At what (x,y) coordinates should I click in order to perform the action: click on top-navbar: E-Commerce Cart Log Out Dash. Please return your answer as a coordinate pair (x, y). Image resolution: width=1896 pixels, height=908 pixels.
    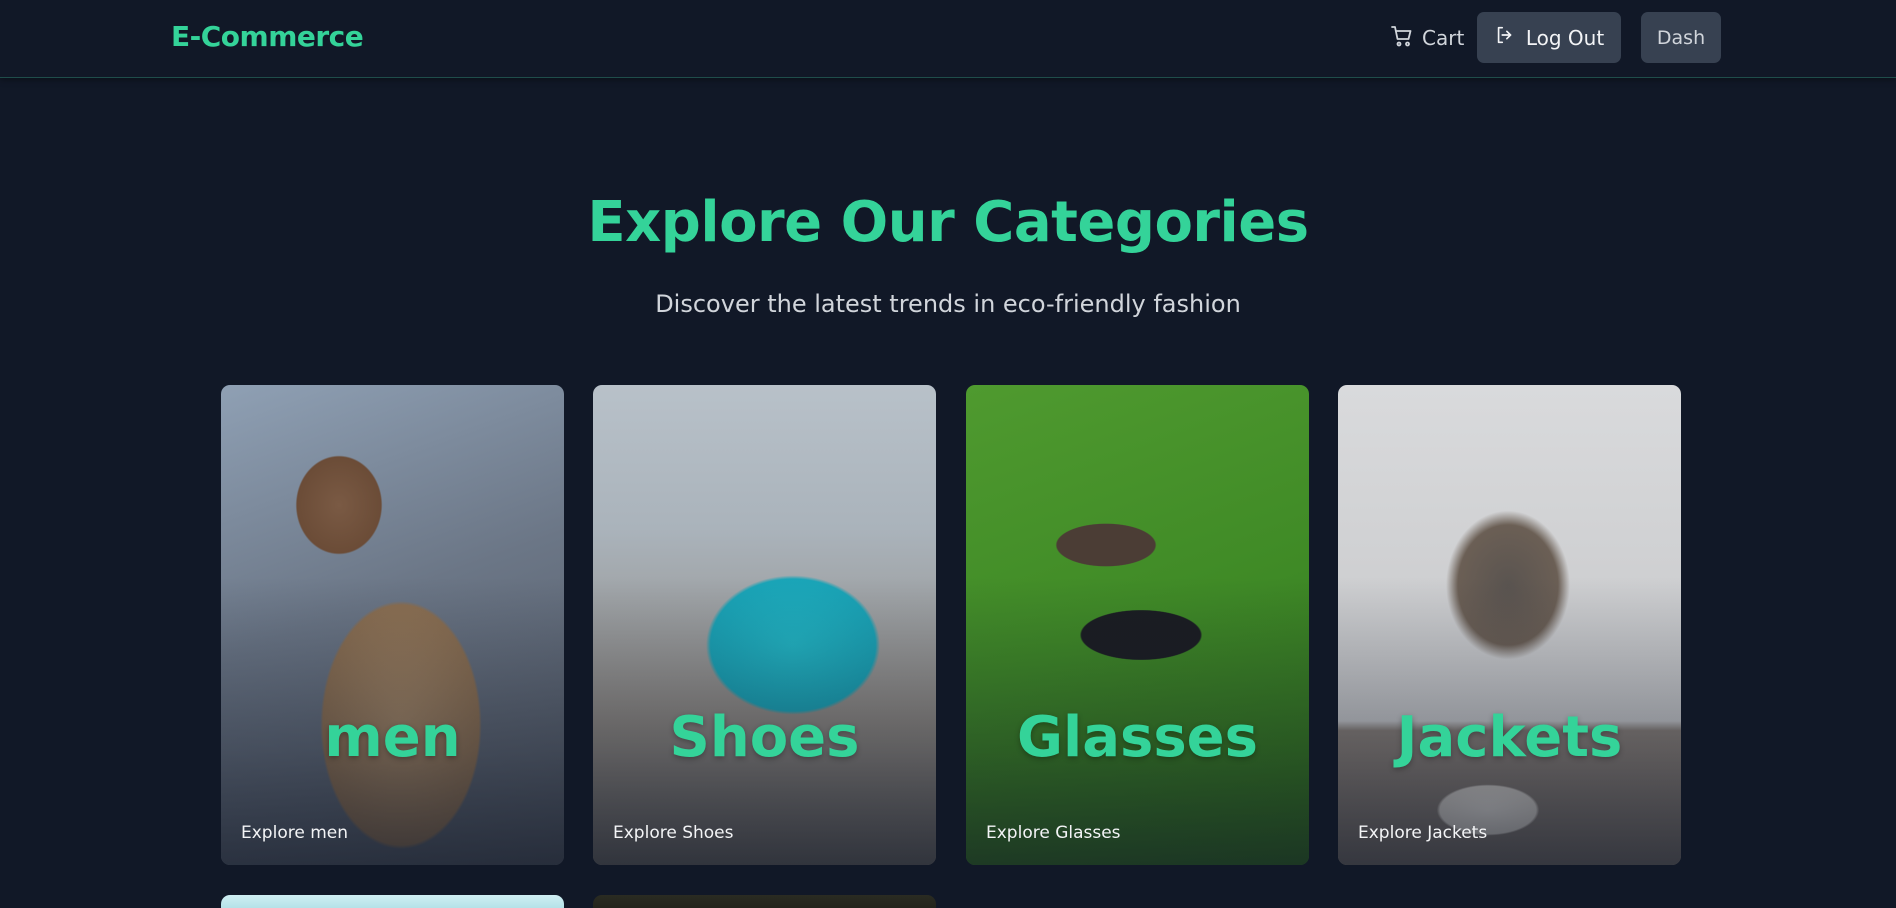
    Looking at the image, I should click on (948, 39).